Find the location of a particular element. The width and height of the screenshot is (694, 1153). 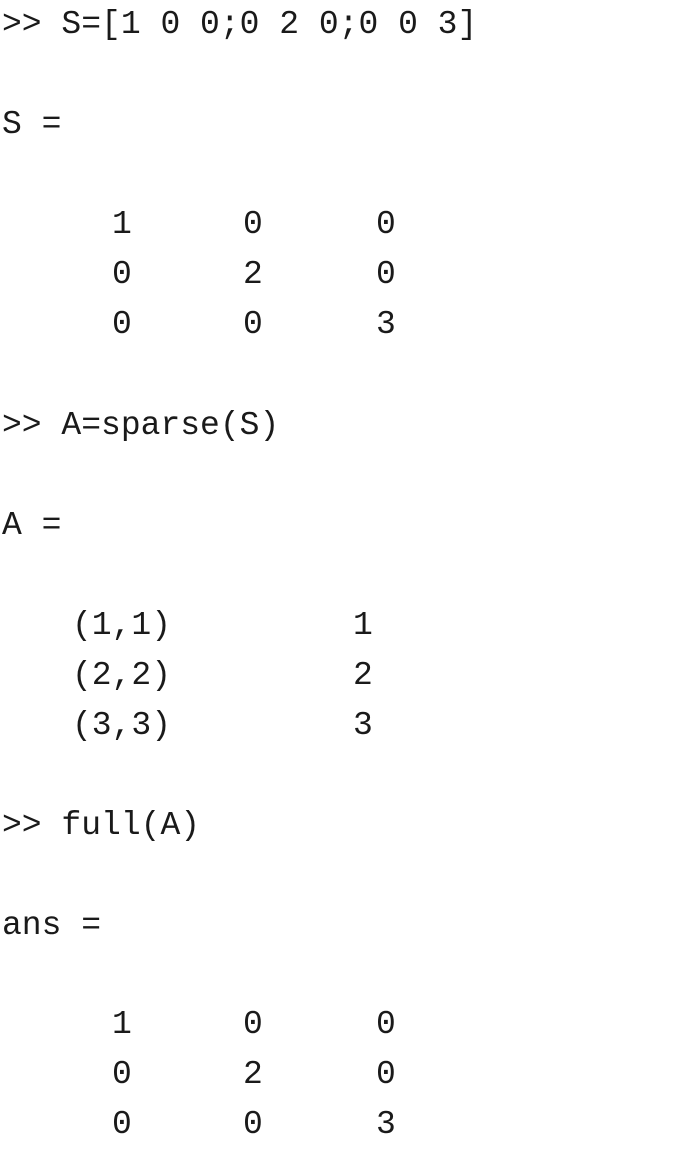

output-variable-label: S = is located at coordinates (32, 124).